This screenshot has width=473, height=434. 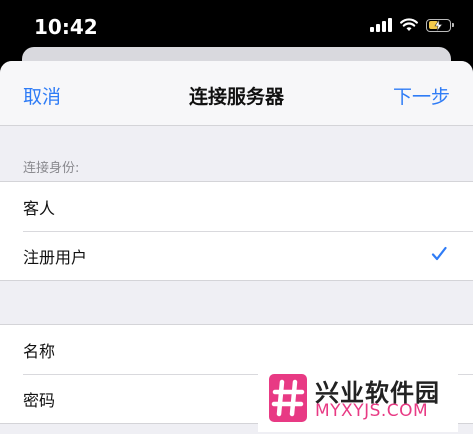 What do you see at coordinates (372, 411) in the screenshot?
I see `watermark-url: MYXYJS.COM` at bounding box center [372, 411].